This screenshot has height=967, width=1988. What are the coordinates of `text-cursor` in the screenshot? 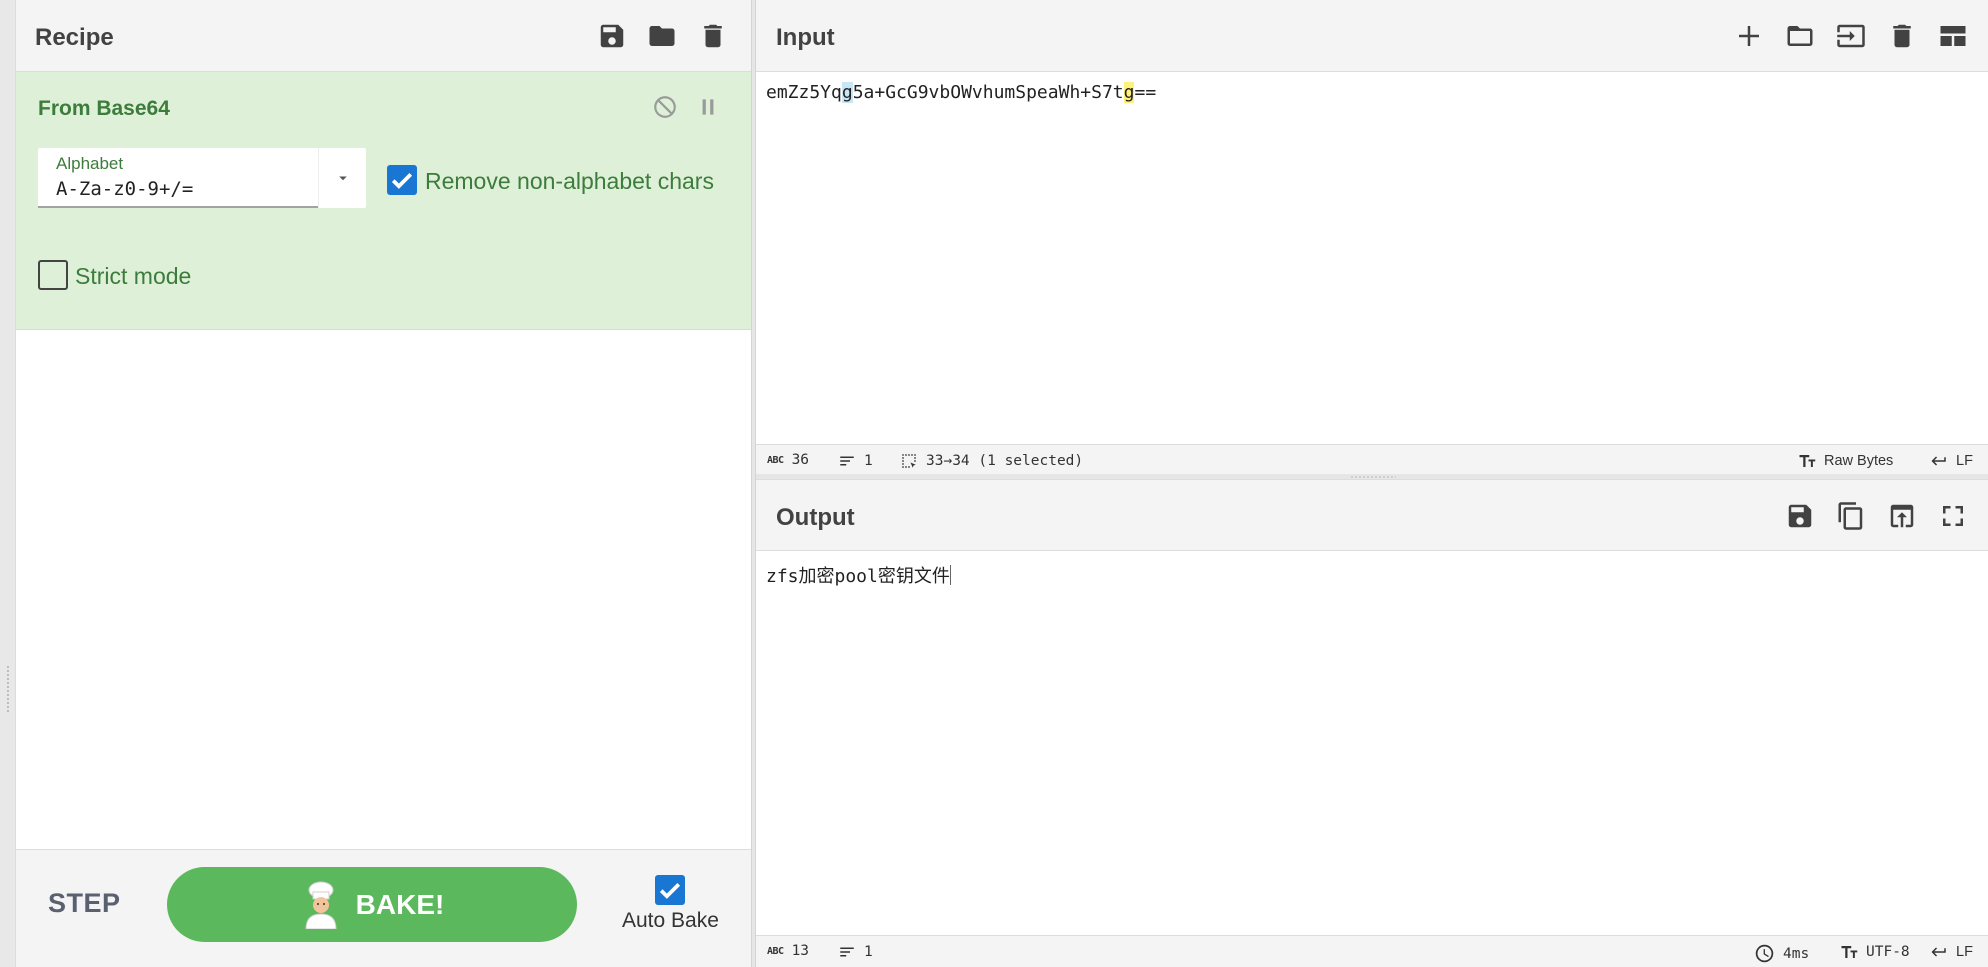 It's located at (950, 575).